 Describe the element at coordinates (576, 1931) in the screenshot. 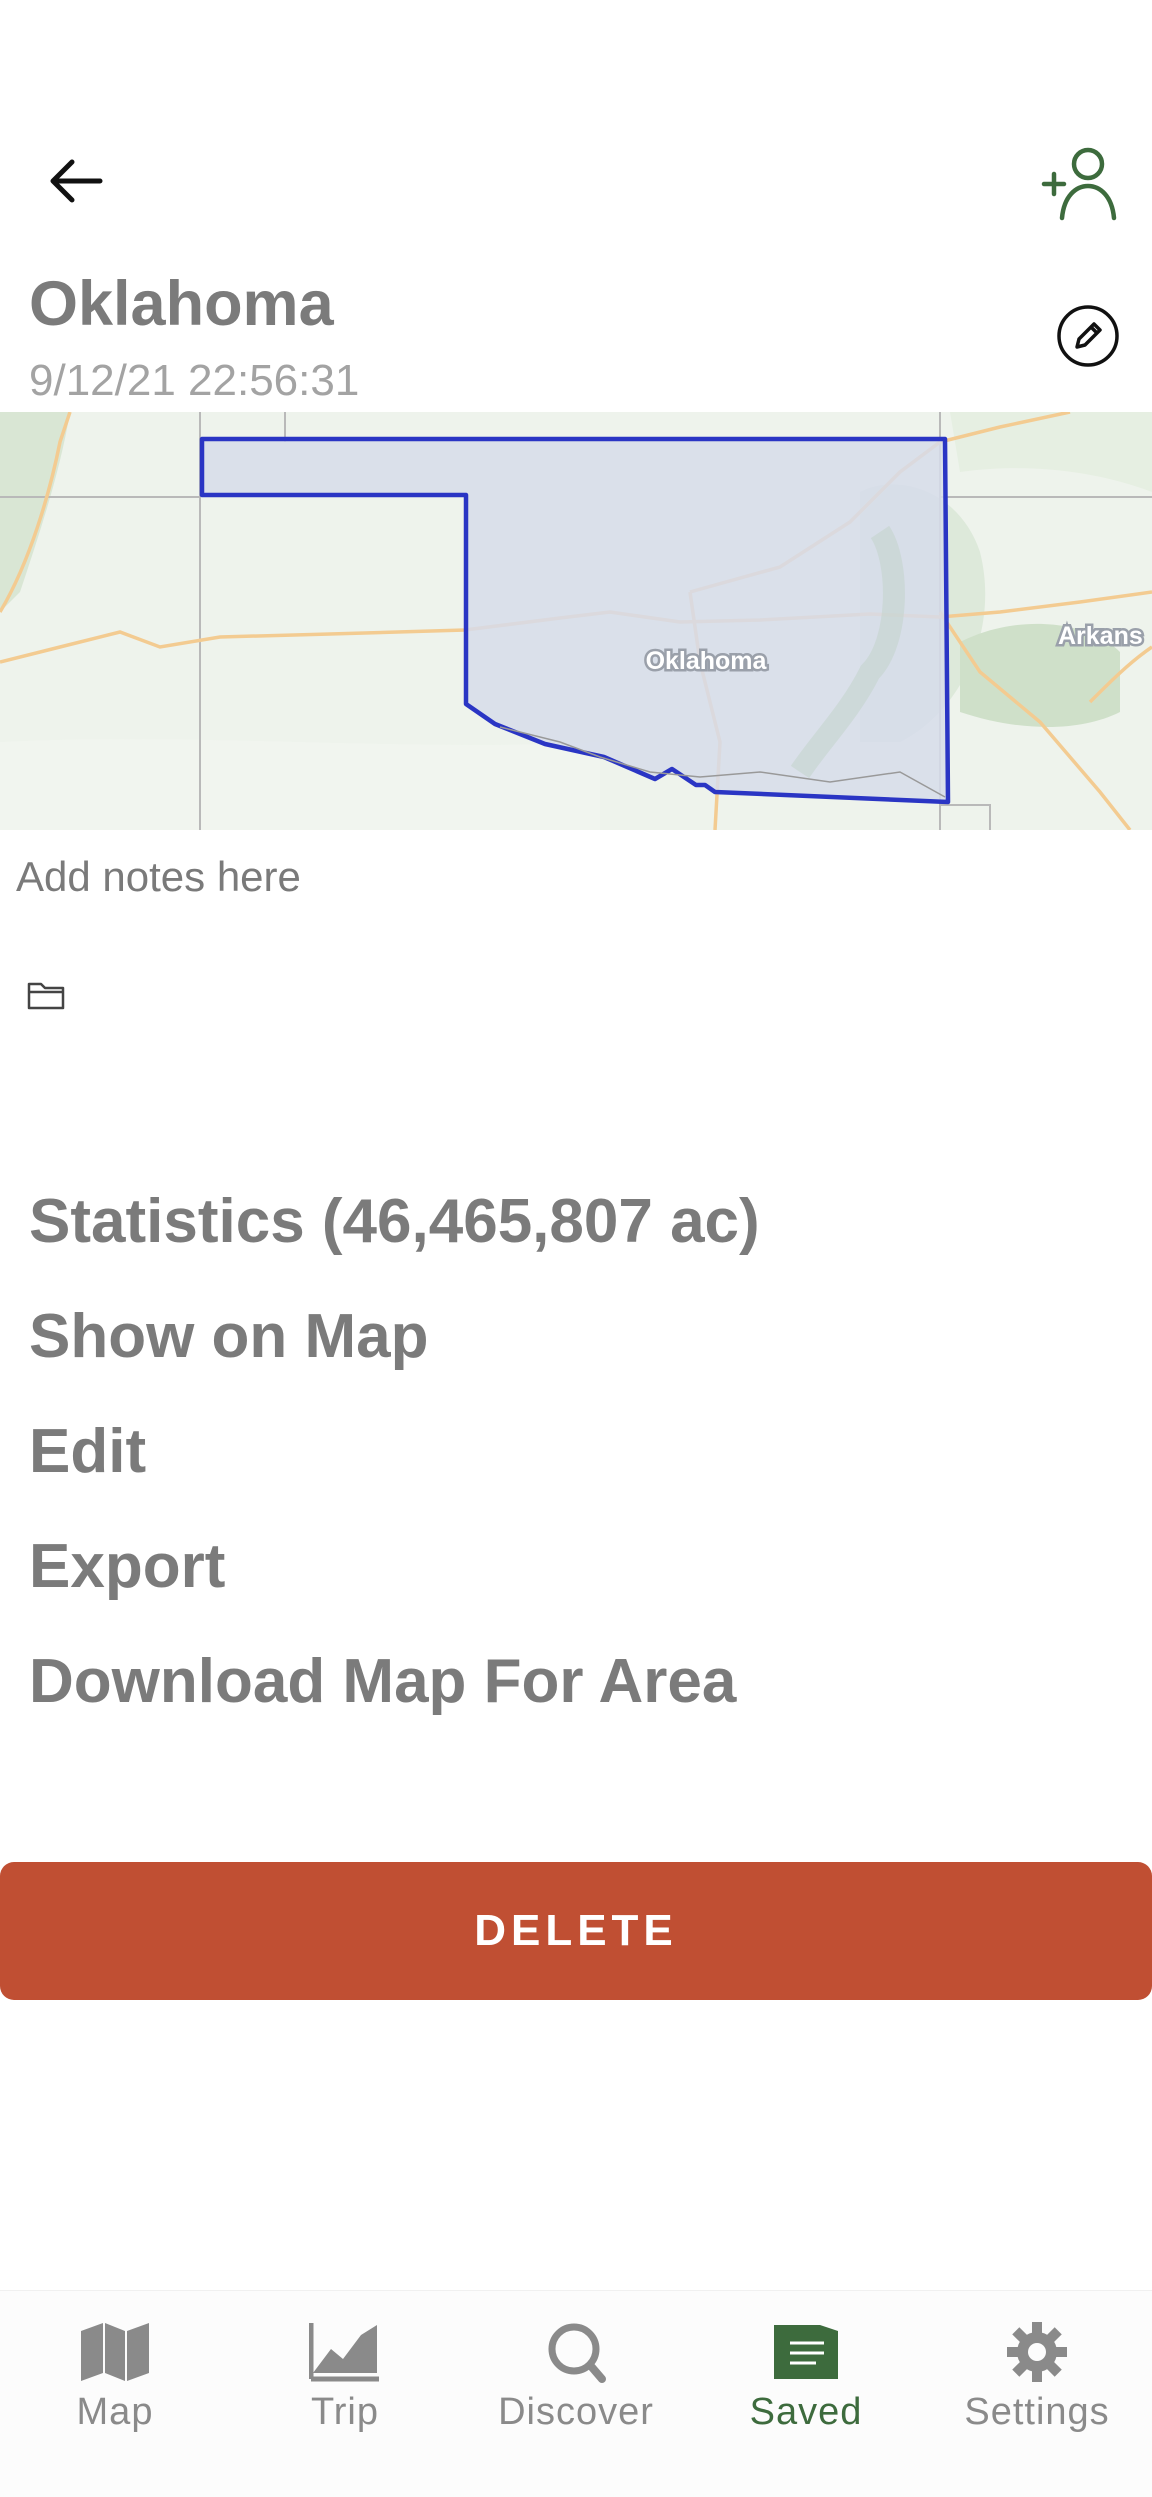

I see `delete-button: DELETE` at that location.